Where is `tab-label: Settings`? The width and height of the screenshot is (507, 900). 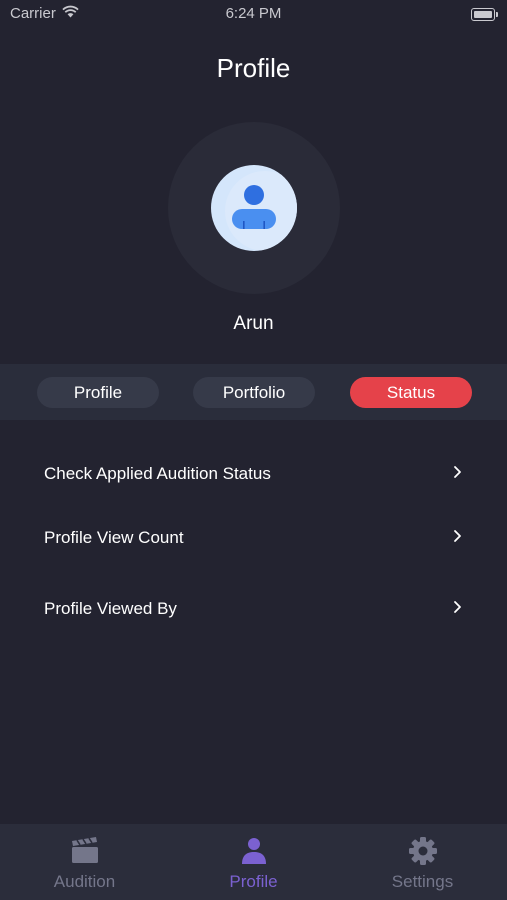 tab-label: Settings is located at coordinates (422, 881).